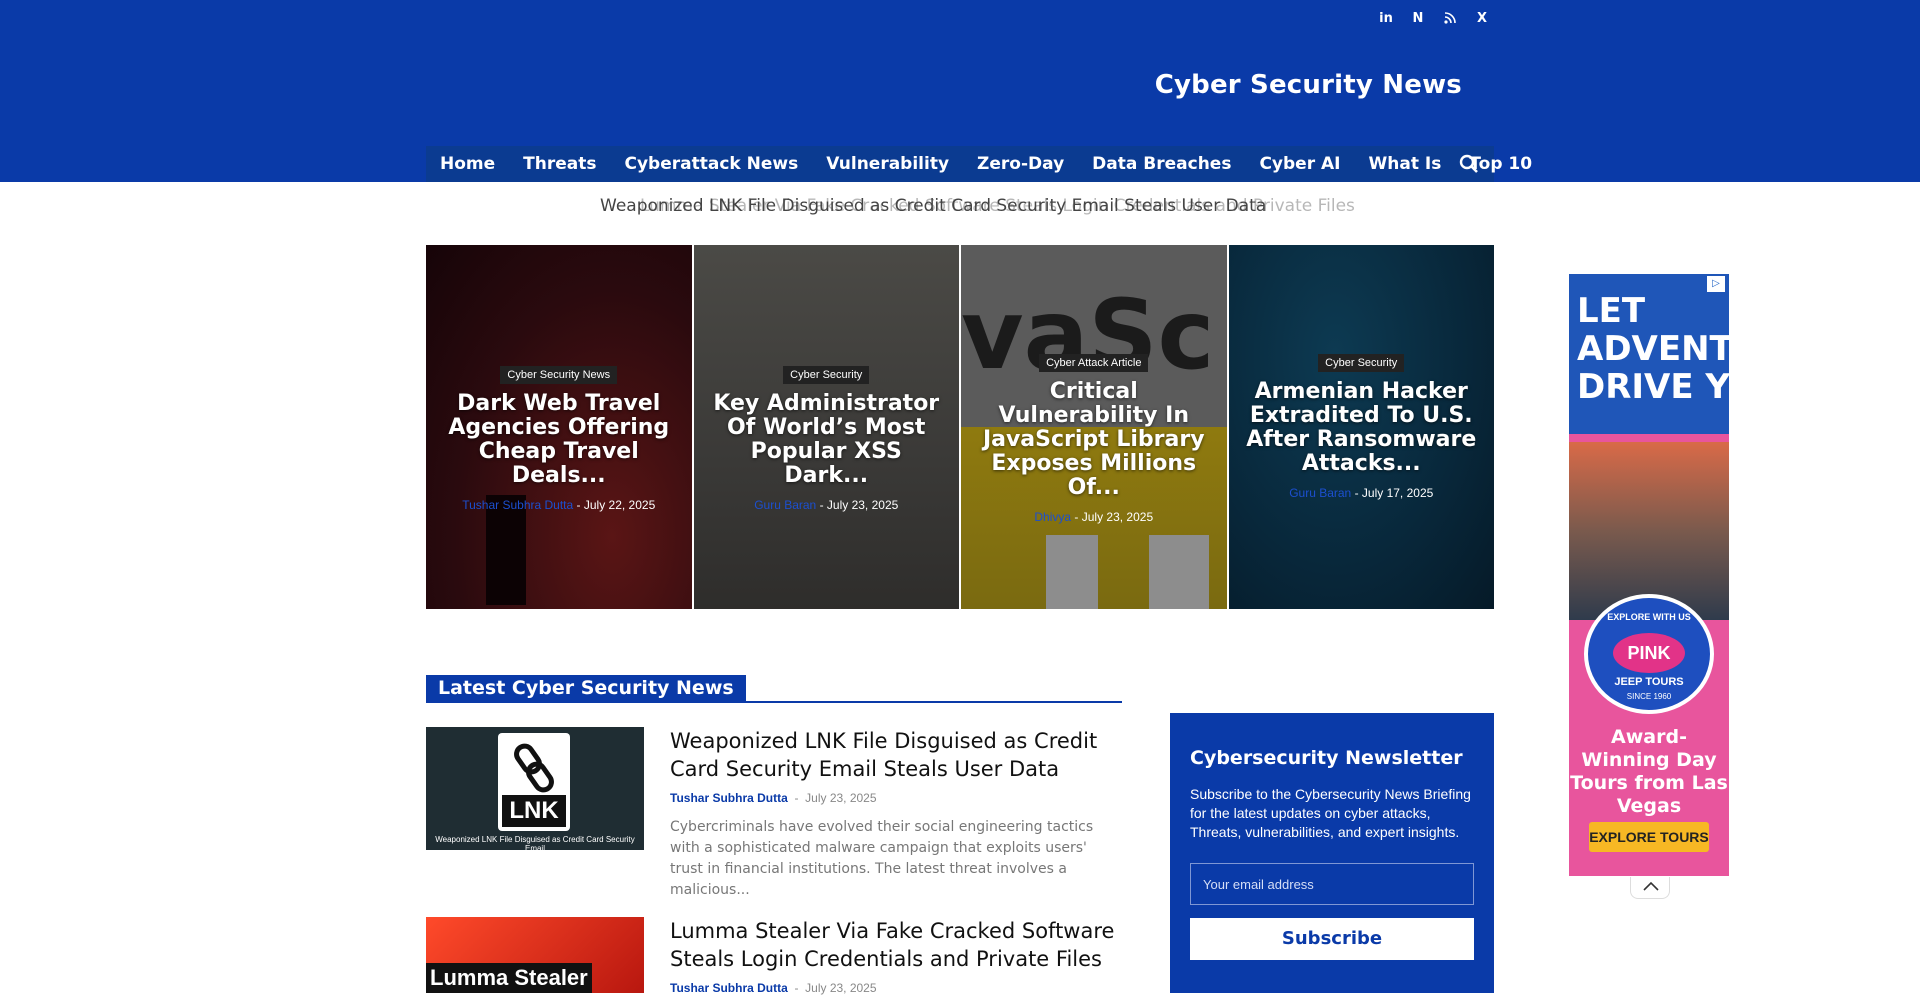 This screenshot has height=995, width=1920. I want to click on nav-item-cyberattack-news: Cyberattack News, so click(712, 164).